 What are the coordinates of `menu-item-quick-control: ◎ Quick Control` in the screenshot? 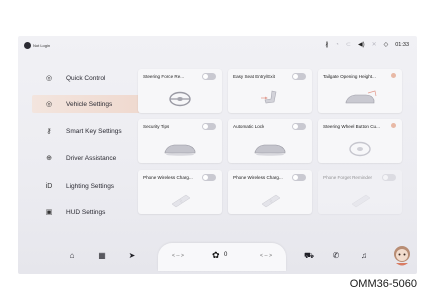 It's located at (86, 78).